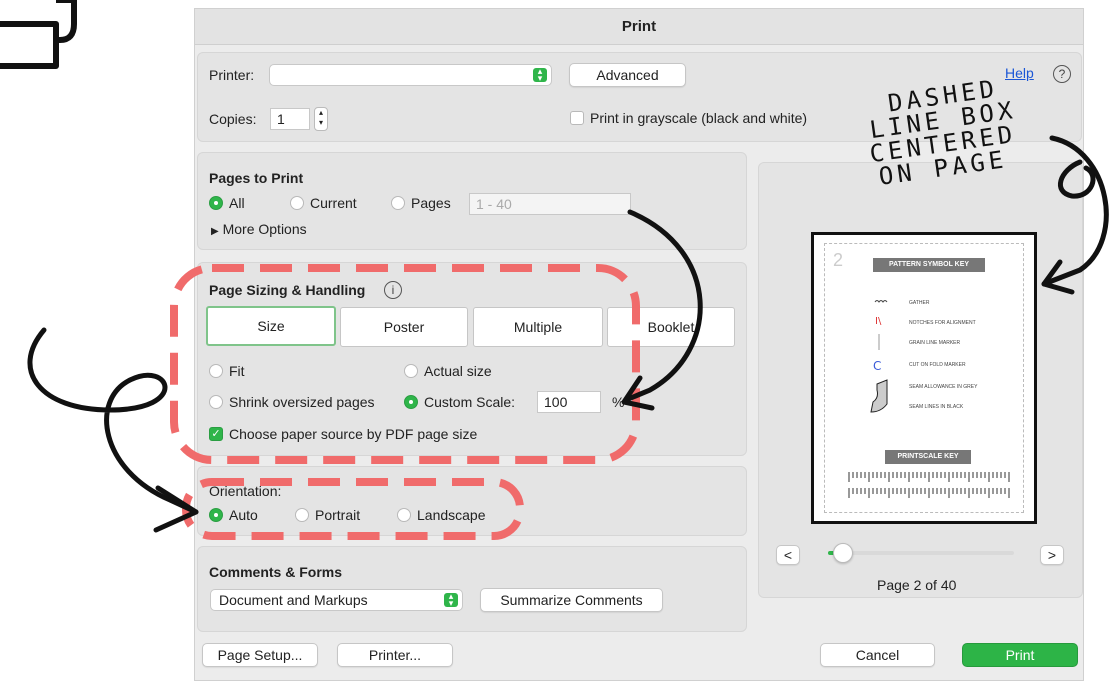  What do you see at coordinates (470, 402) in the screenshot?
I see `custom-scale-label: Custom Scale:` at bounding box center [470, 402].